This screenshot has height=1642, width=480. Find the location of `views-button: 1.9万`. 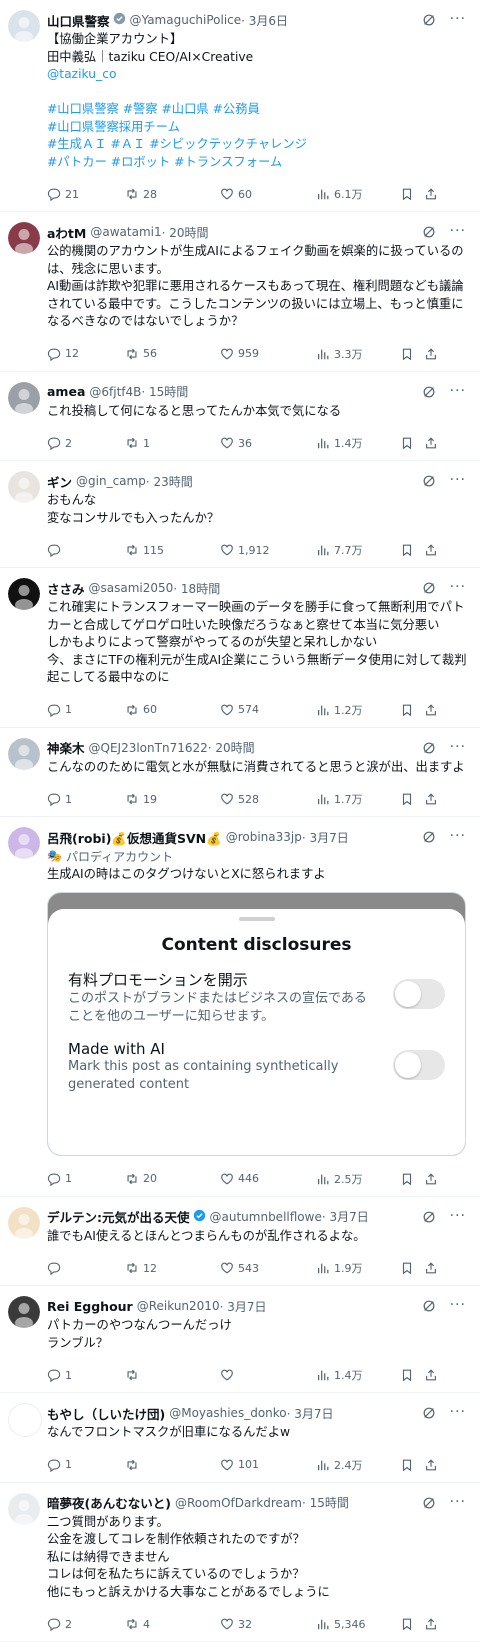

views-button: 1.9万 is located at coordinates (358, 1268).